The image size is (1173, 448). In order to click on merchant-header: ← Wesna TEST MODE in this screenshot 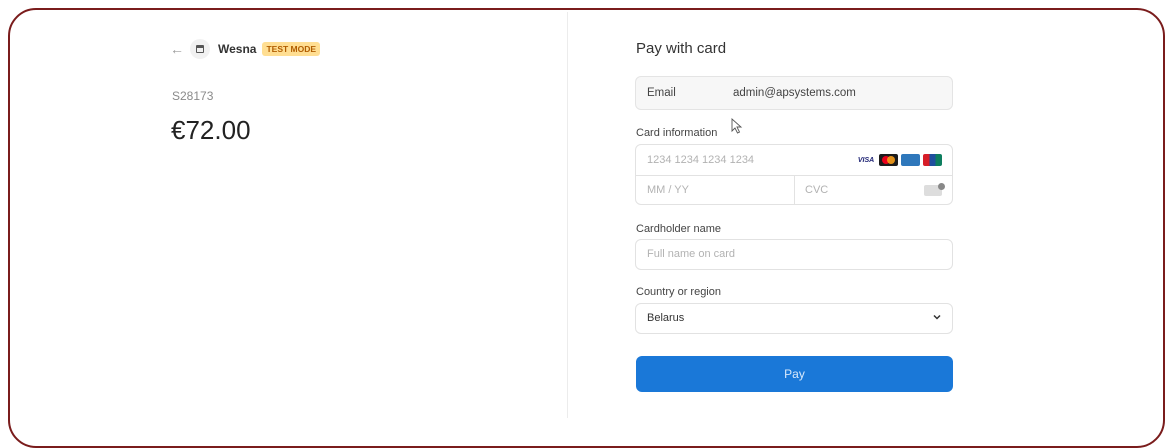, I will do `click(245, 49)`.